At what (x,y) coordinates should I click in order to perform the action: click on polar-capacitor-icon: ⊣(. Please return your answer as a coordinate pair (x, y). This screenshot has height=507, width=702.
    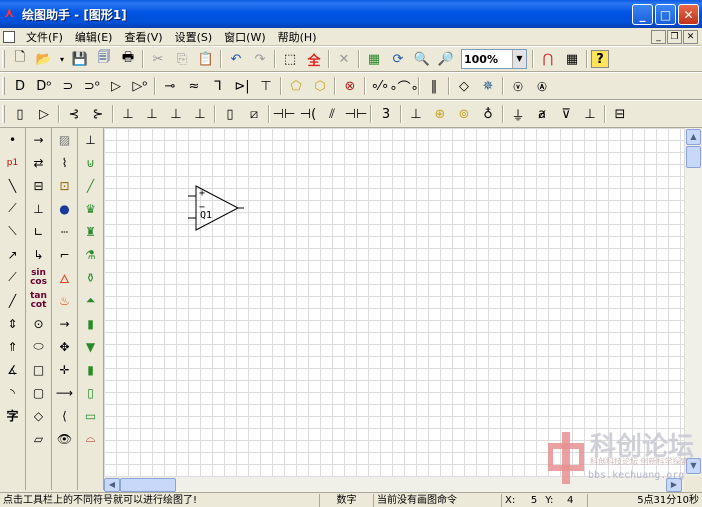
    Looking at the image, I should click on (308, 114).